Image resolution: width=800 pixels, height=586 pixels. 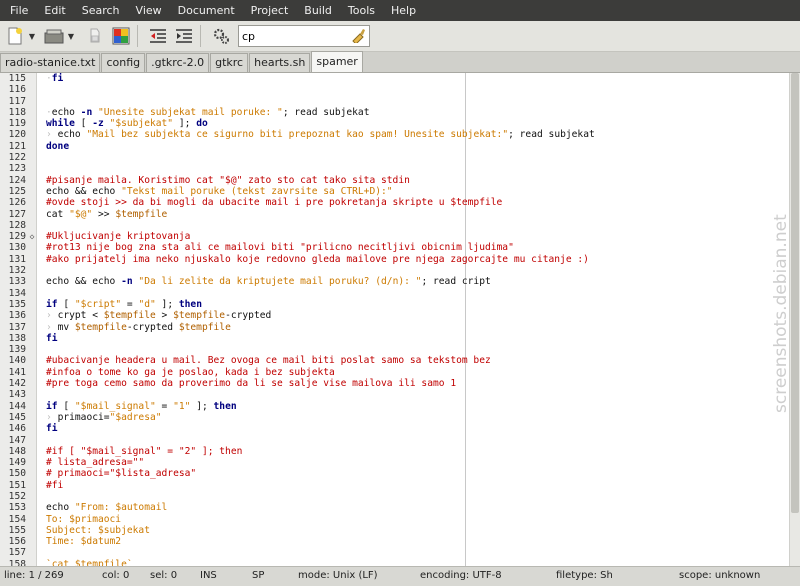 What do you see at coordinates (400, 562) in the screenshot?
I see `code-line: 158 `cat $tempfile`` at bounding box center [400, 562].